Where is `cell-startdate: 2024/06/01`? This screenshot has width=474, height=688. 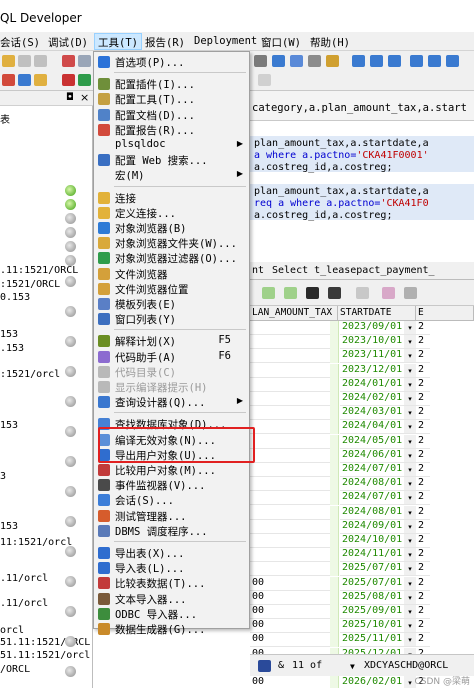 cell-startdate: 2024/06/01 is located at coordinates (372, 456).